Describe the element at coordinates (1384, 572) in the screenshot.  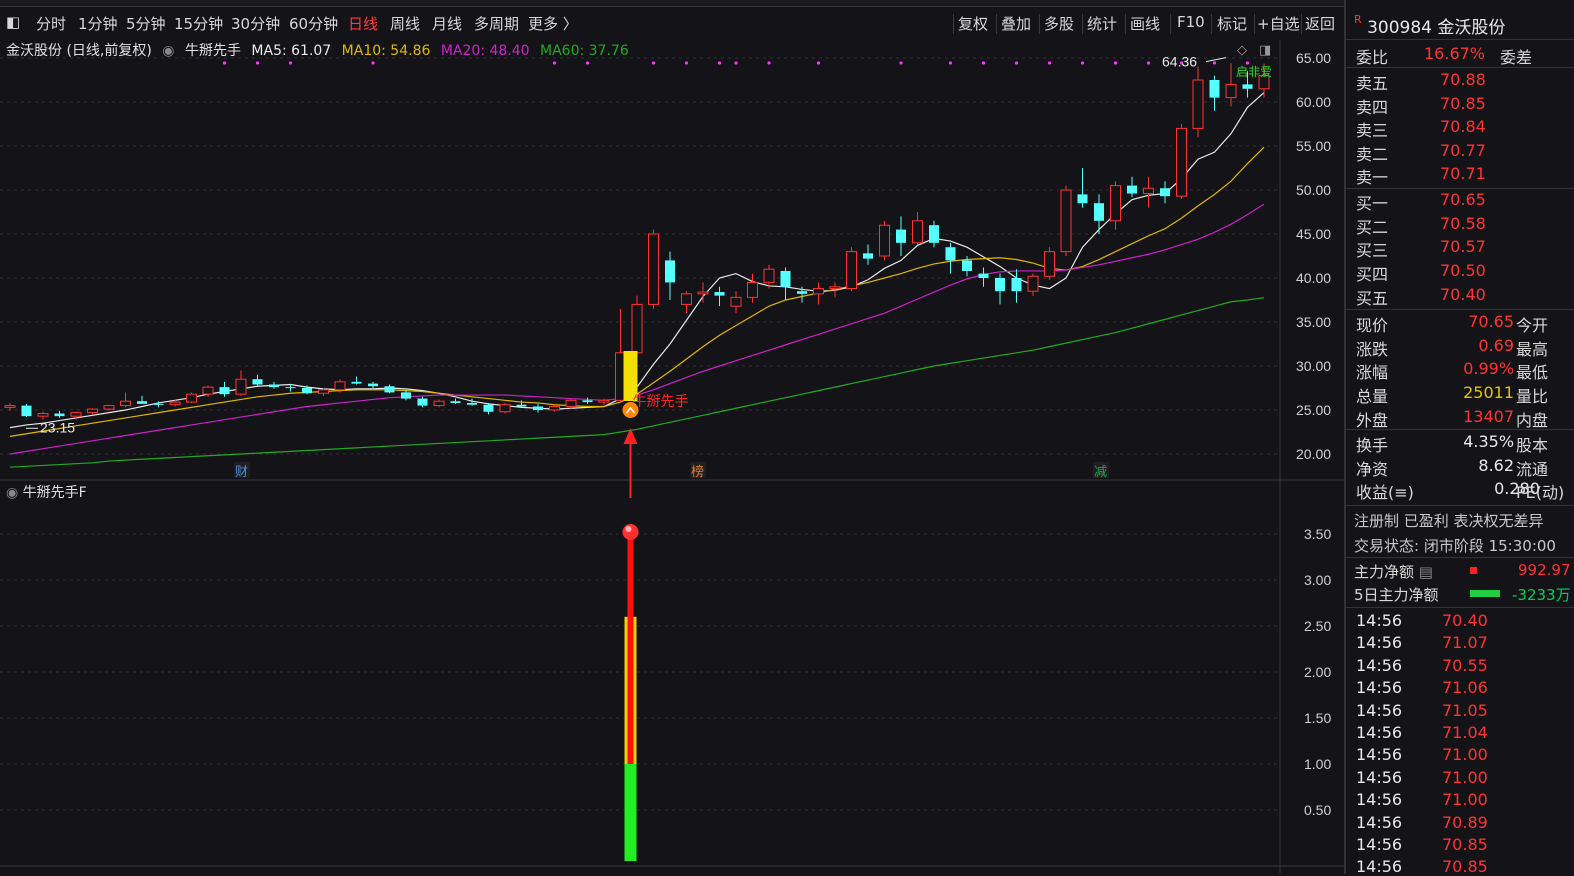
I see `main-net-label: 主力净额` at that location.